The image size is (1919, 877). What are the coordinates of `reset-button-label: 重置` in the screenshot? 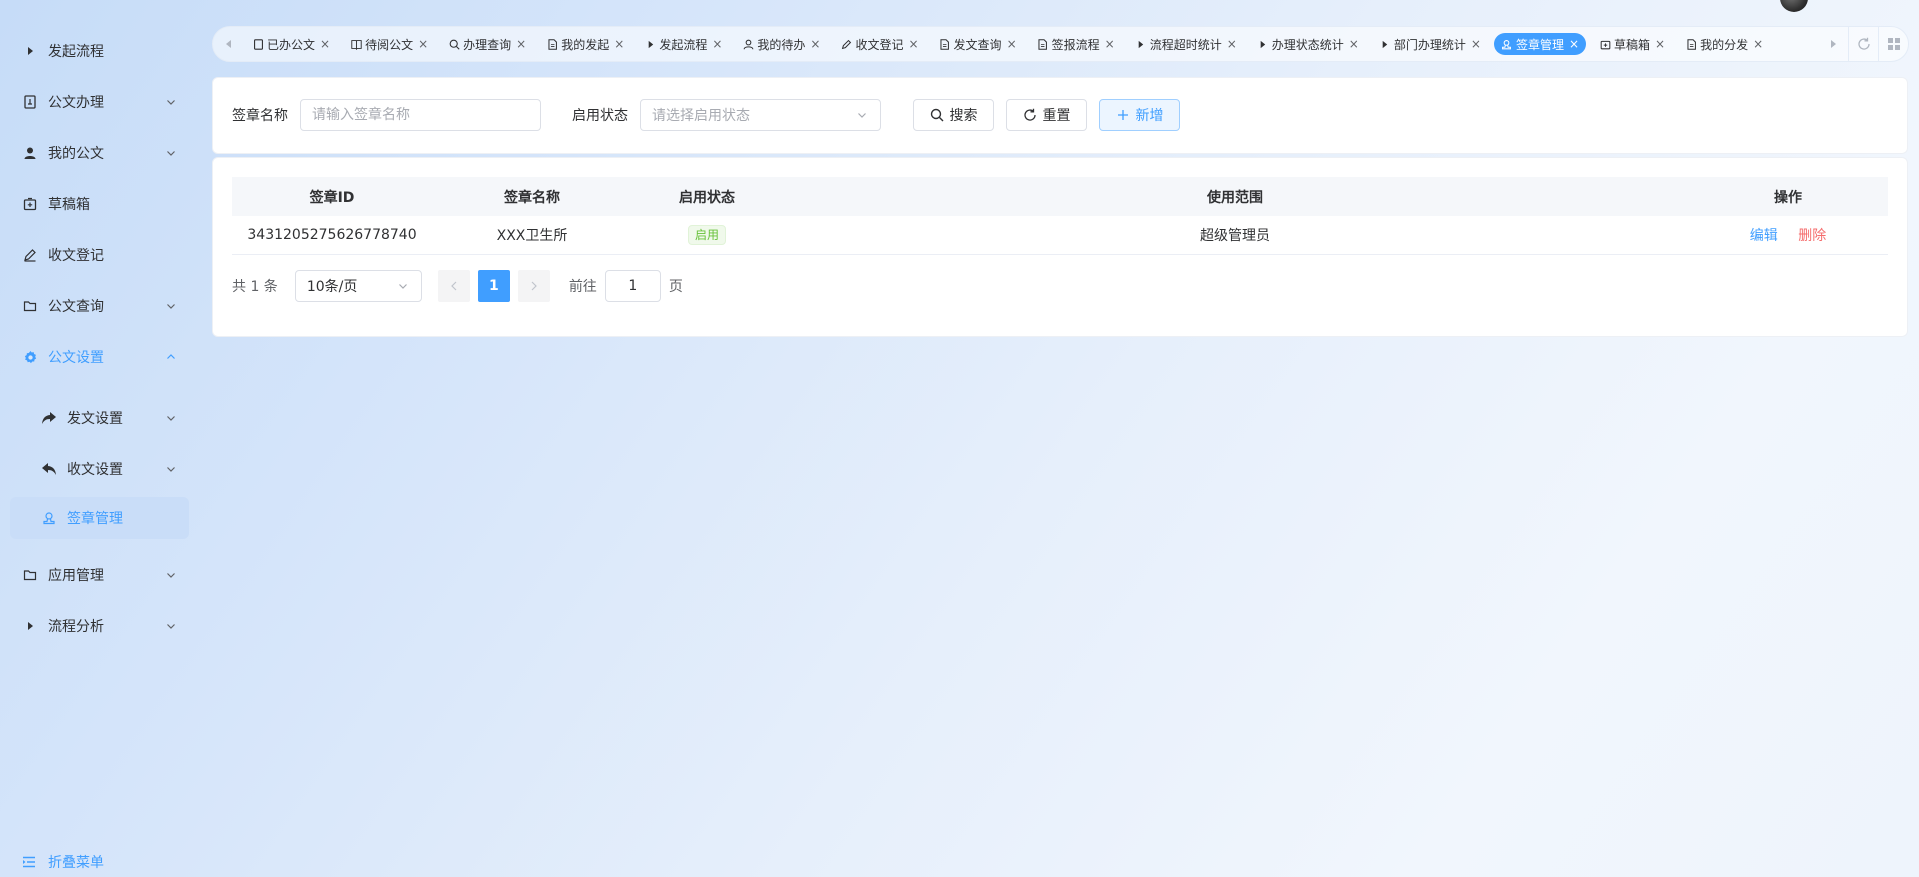 It's located at (1056, 116).